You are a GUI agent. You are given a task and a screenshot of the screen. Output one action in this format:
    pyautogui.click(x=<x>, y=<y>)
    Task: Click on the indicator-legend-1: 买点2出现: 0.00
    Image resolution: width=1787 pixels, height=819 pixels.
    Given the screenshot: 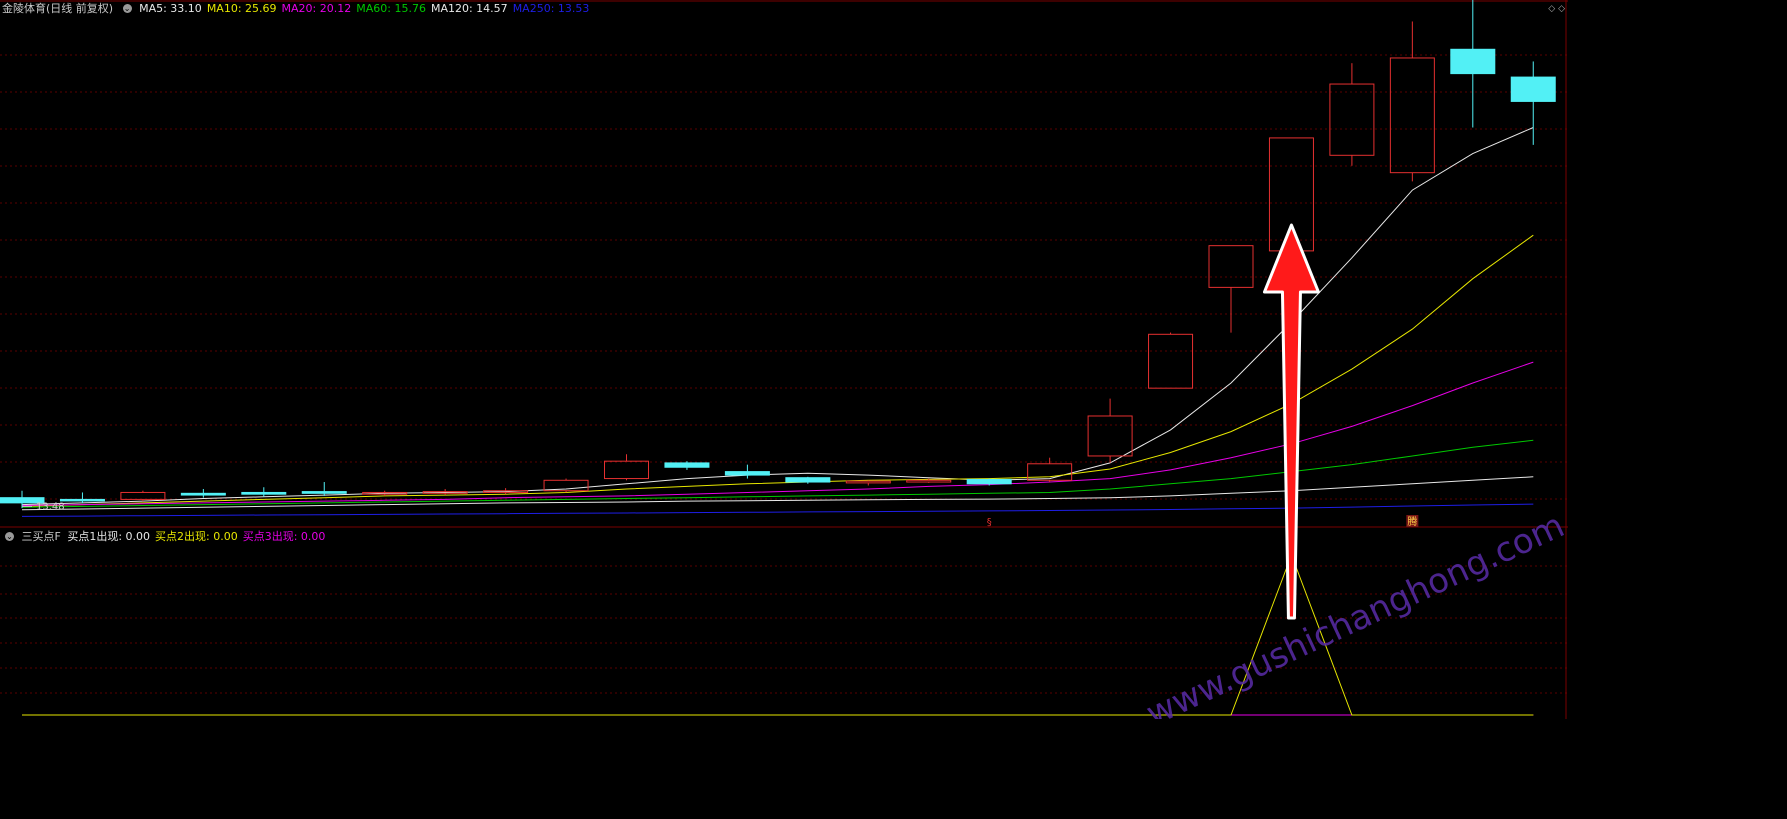 What is the action you would take?
    pyautogui.click(x=196, y=536)
    